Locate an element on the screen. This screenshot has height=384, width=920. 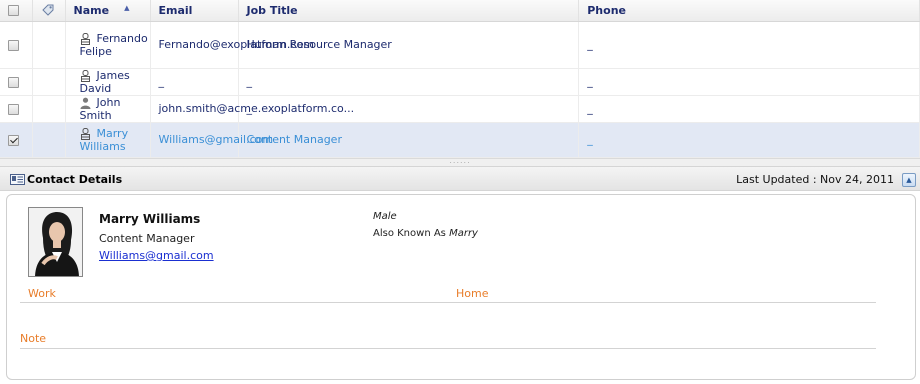
contact-nickname: Also Known As Marry is located at coordinates (425, 233).